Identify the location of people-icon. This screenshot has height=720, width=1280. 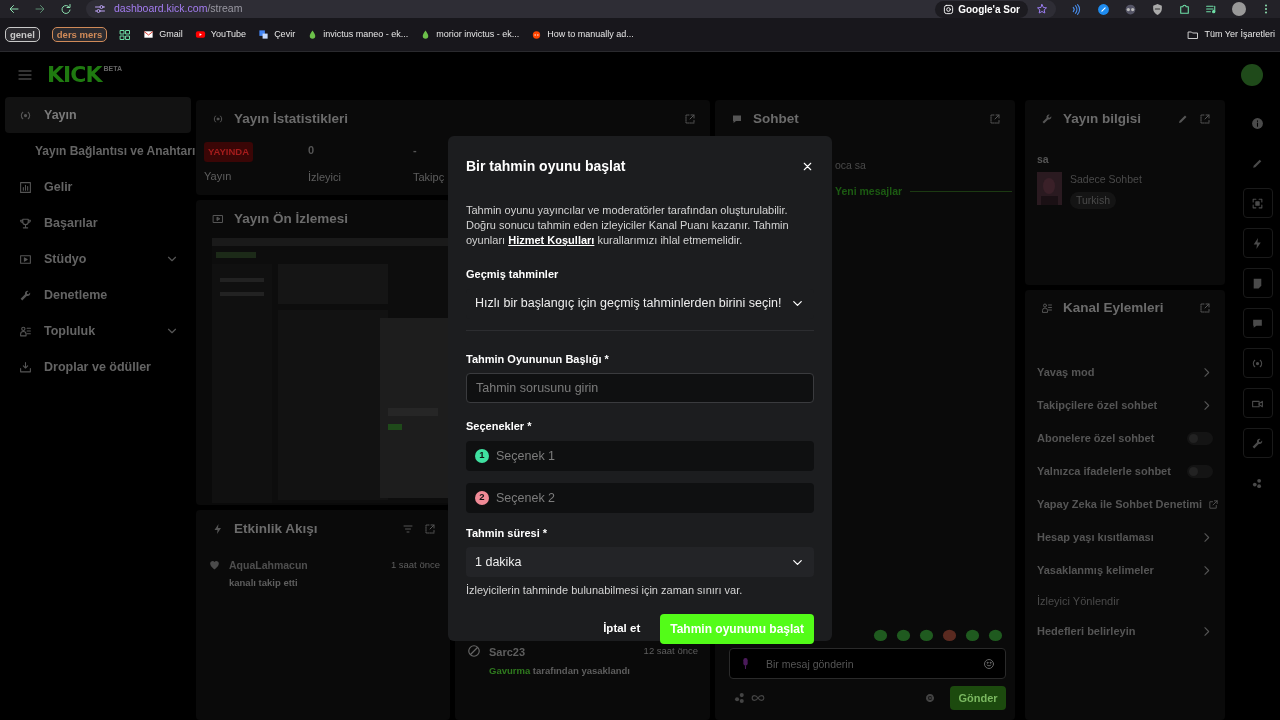
(25, 331).